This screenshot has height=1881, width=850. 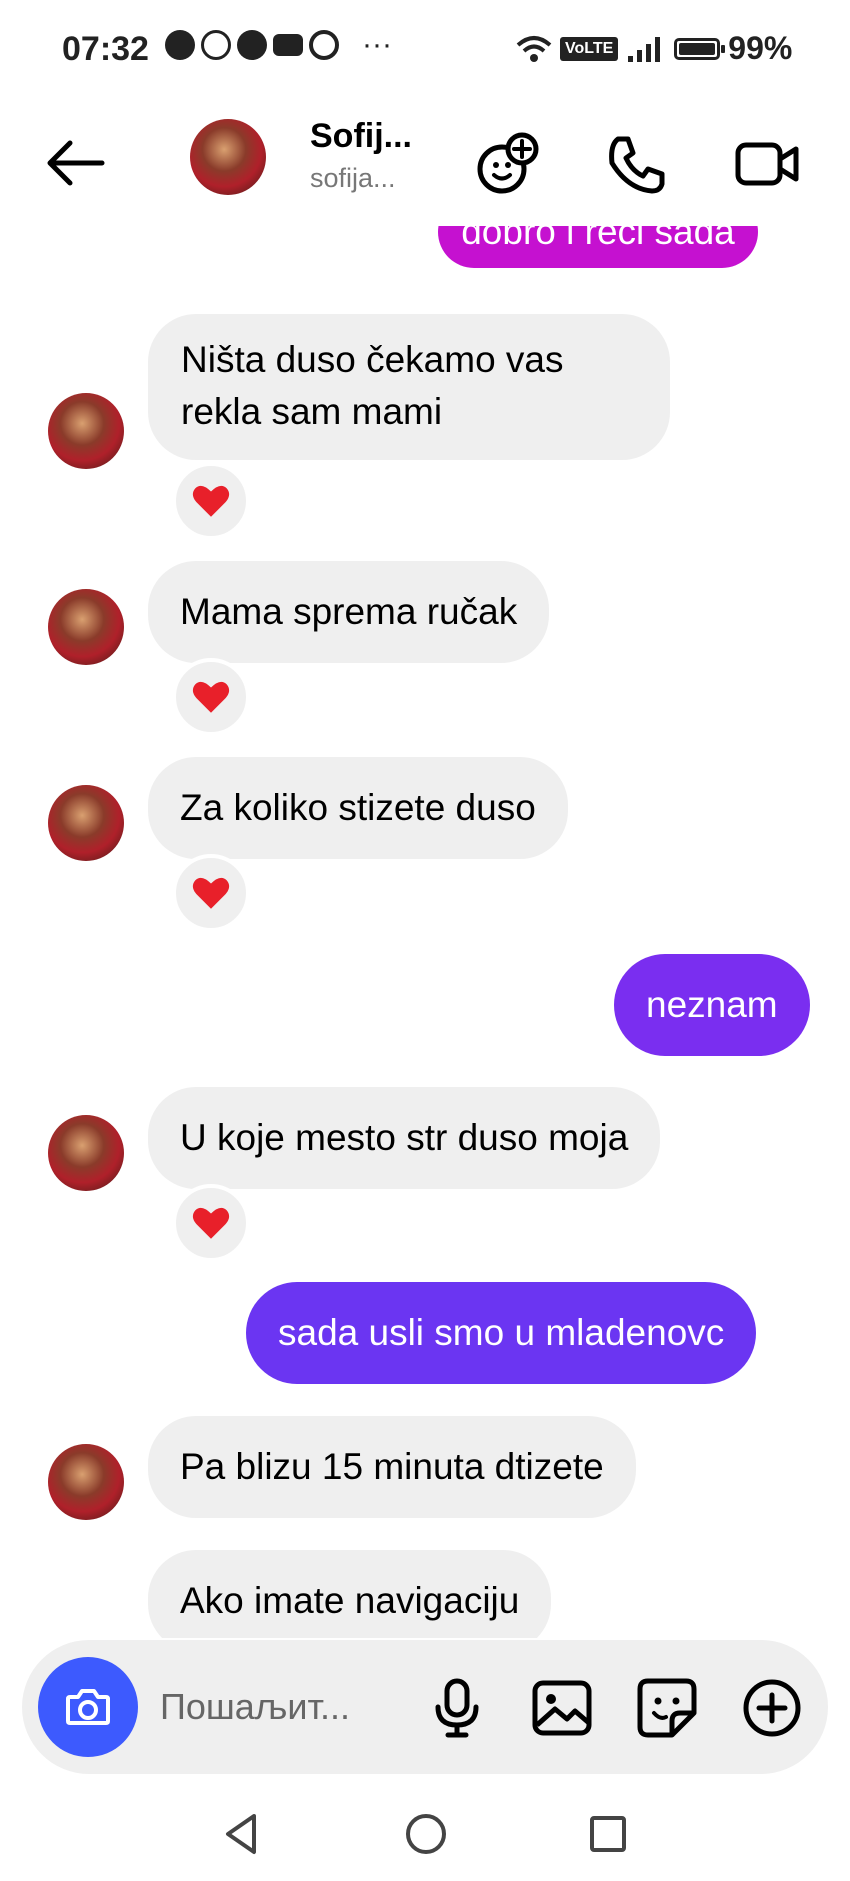 I want to click on status-bar: 07:32 ··· VoLTE 99%, so click(x=425, y=50).